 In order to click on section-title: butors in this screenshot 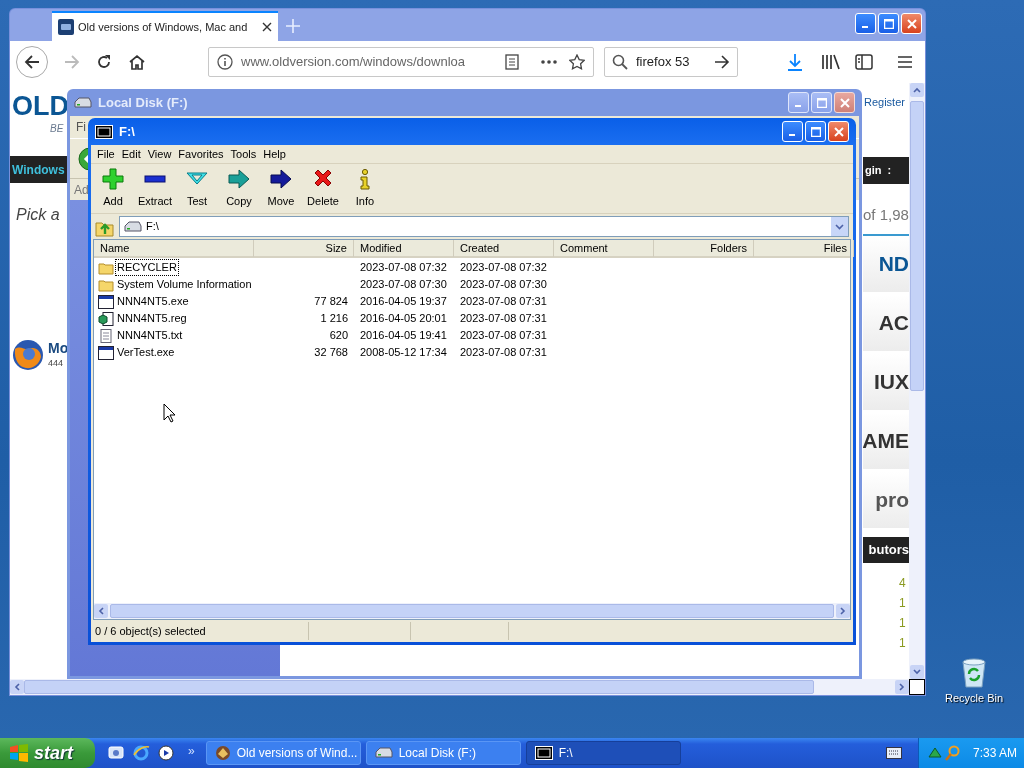, I will do `click(888, 550)`.